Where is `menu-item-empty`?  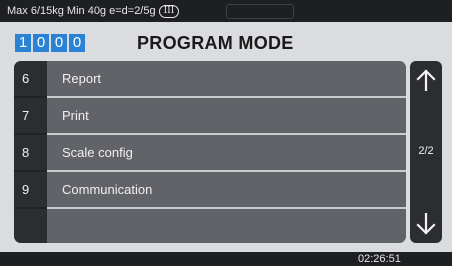
menu-item-empty is located at coordinates (210, 226).